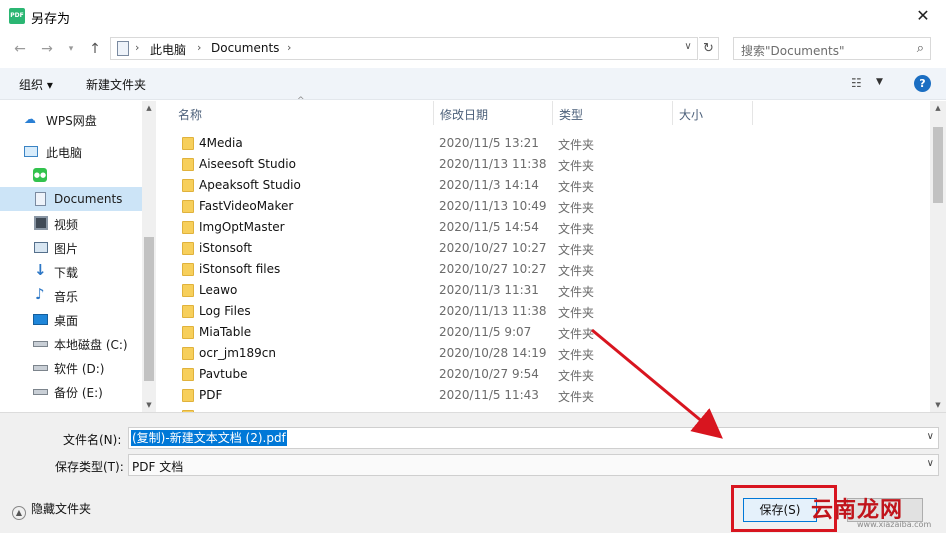 This screenshot has width=946, height=533. What do you see at coordinates (168, 49) in the screenshot?
I see `breadcrumb-this-pc: 此电脑` at bounding box center [168, 49].